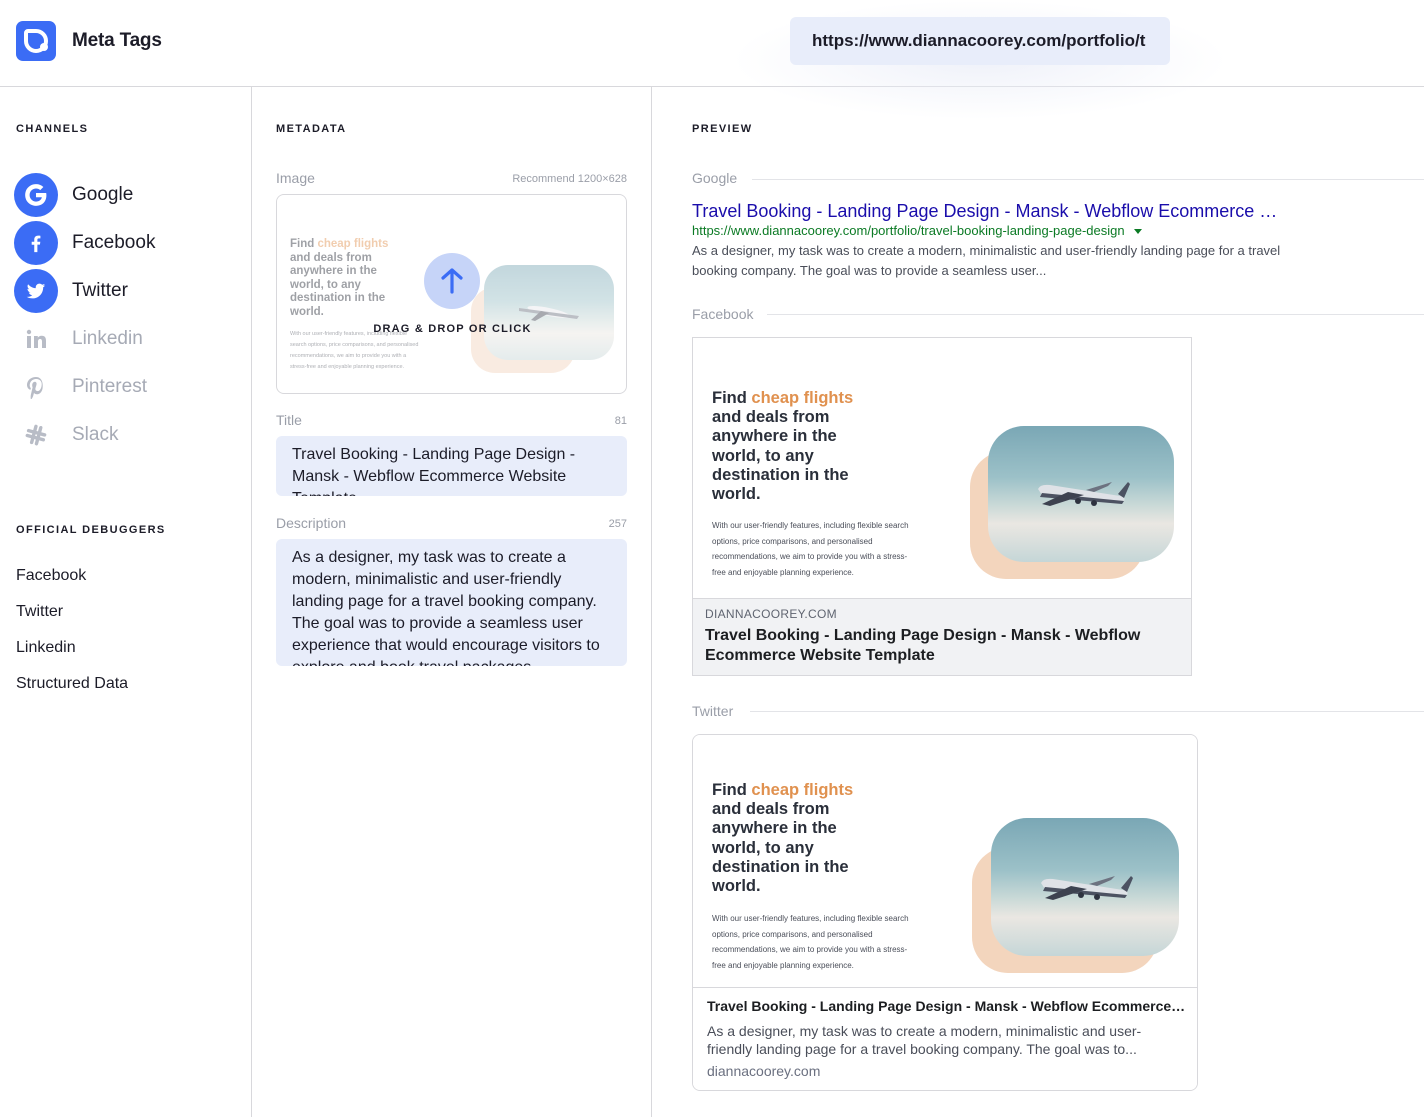 This screenshot has width=1424, height=1117. I want to click on channel-label: Twitter, so click(100, 290).